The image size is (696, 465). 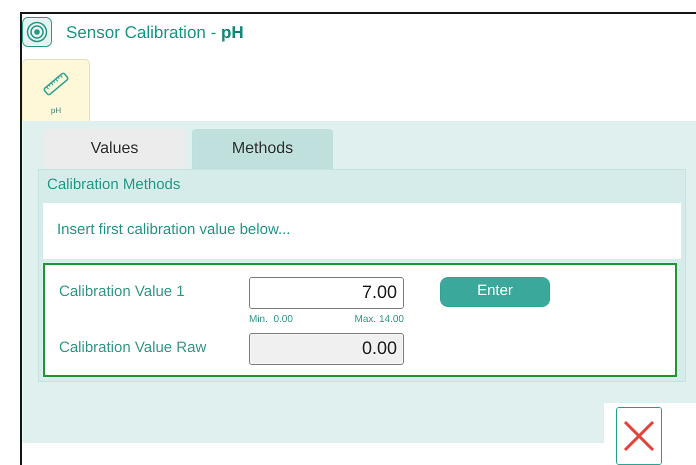 What do you see at coordinates (122, 292) in the screenshot?
I see `field-label: Calibration Value 1` at bounding box center [122, 292].